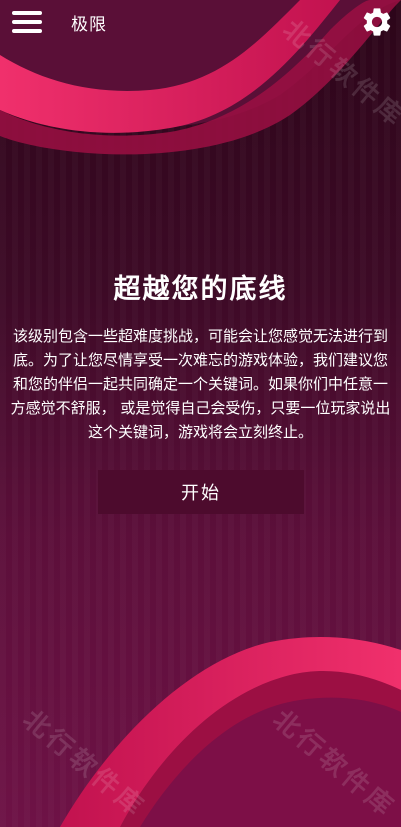 Image resolution: width=401 pixels, height=827 pixels. What do you see at coordinates (201, 492) in the screenshot?
I see `start-button: 开始` at bounding box center [201, 492].